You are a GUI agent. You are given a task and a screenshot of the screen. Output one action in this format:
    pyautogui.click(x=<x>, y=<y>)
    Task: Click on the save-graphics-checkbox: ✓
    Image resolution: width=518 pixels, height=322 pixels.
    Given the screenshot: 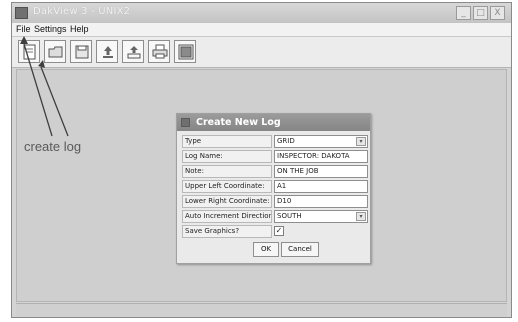 What is the action you would take?
    pyautogui.click(x=279, y=231)
    